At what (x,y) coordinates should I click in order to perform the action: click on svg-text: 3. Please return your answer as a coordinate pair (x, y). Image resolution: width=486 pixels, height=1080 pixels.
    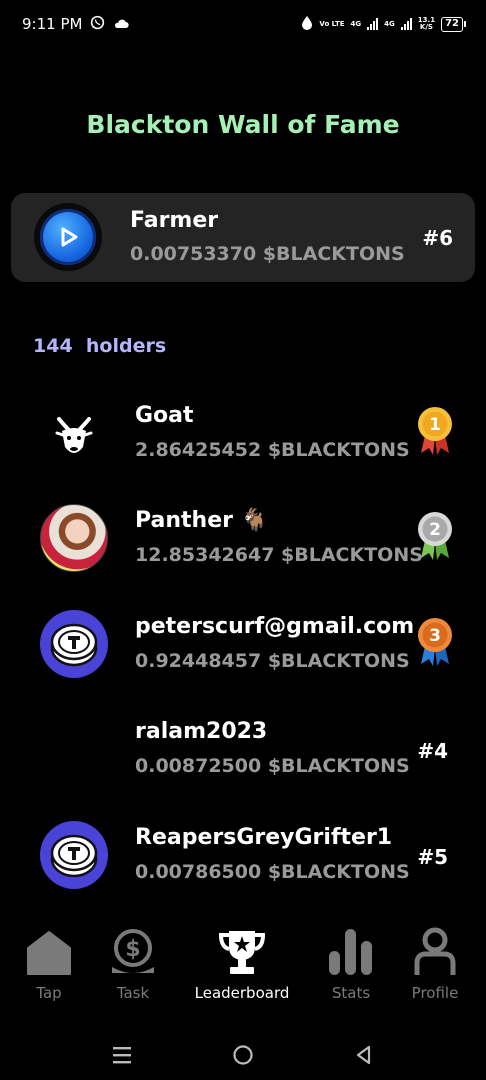
    Looking at the image, I should click on (435, 636).